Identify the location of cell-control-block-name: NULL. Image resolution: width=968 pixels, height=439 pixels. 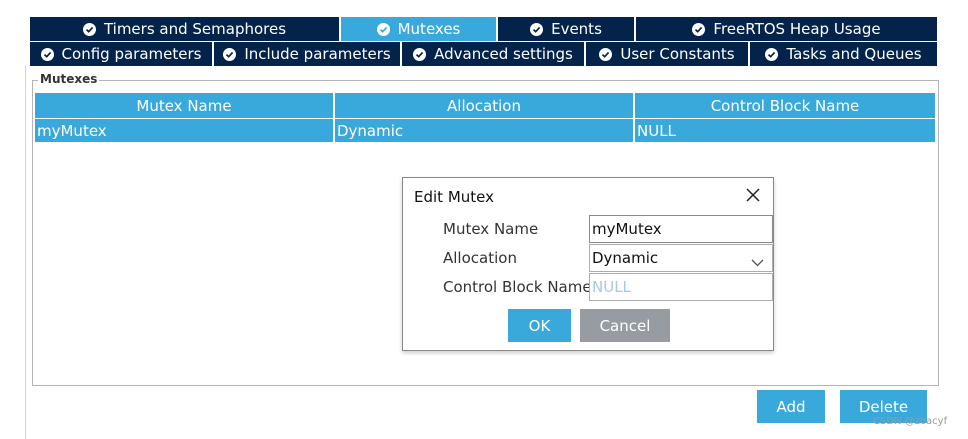
(785, 130).